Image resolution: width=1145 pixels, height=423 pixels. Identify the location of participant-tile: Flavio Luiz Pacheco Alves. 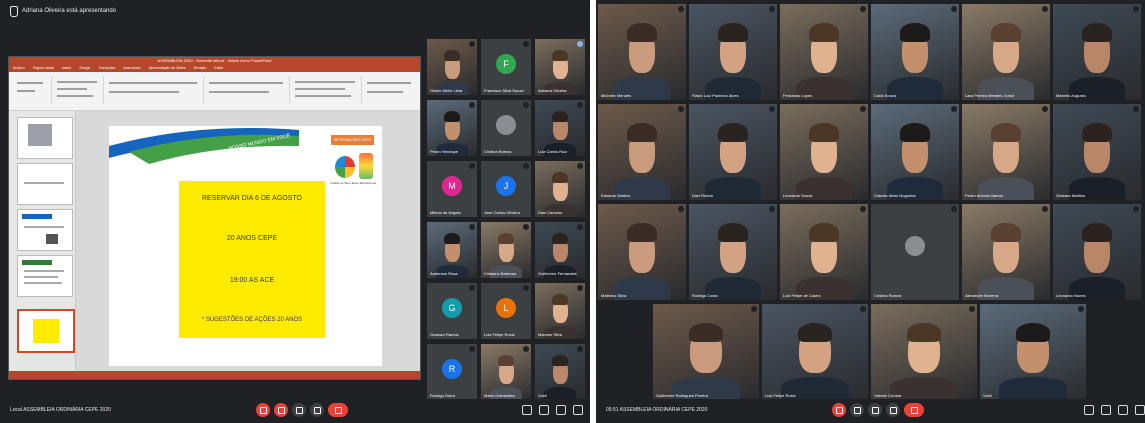
(733, 52).